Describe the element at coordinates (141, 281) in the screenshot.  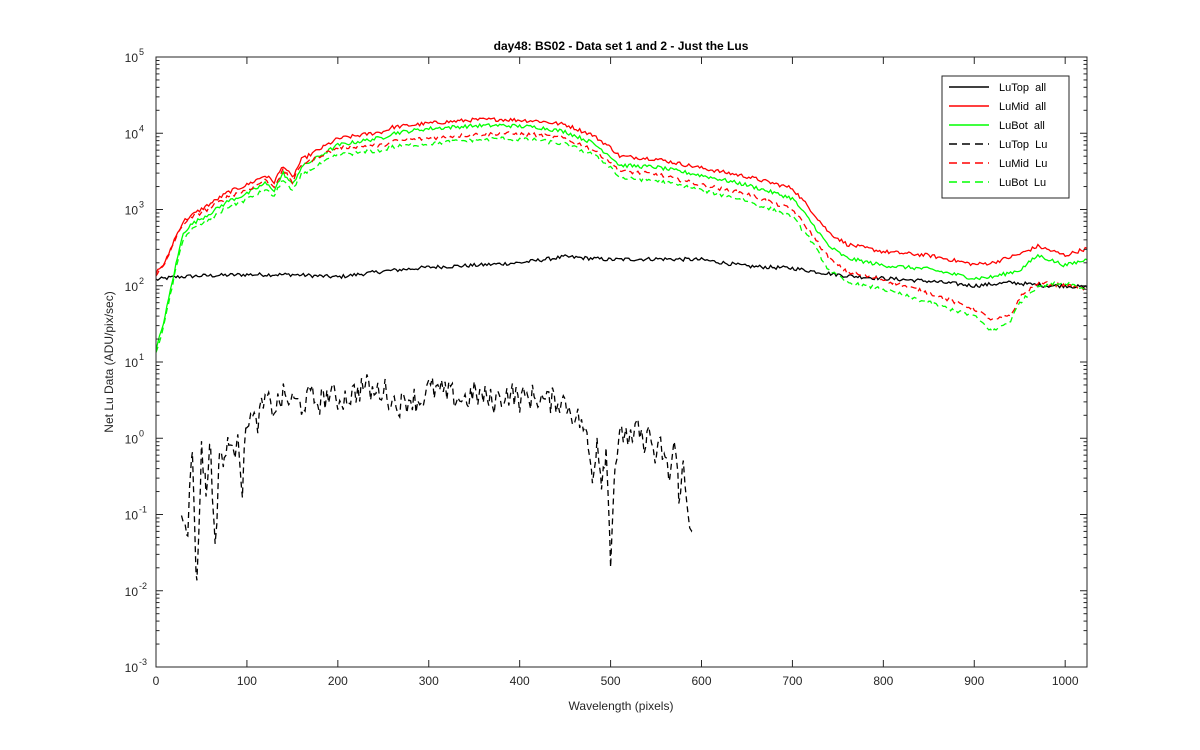
I see `y-tick-label-exponent: 2` at that location.